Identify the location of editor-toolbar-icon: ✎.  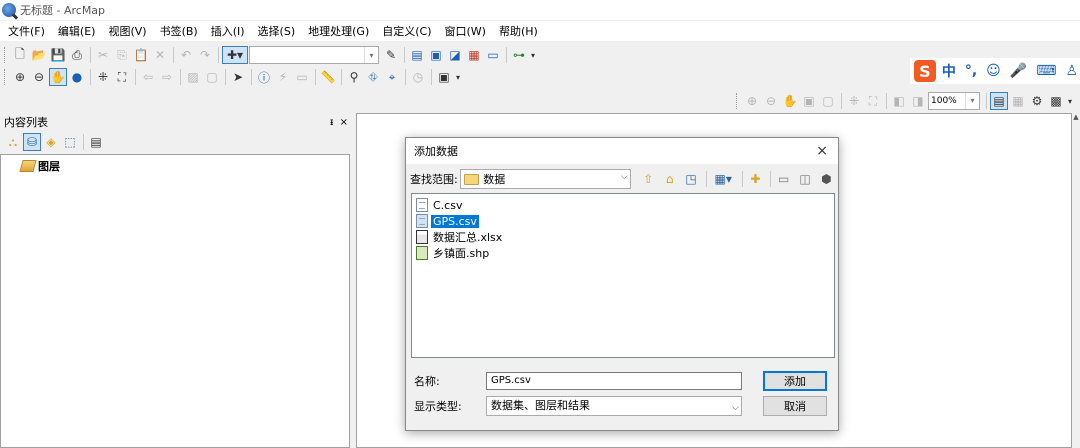
(391, 55).